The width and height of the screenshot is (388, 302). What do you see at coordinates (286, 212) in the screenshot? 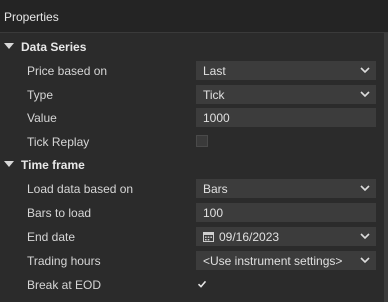
I see `bars-to-load-input: 100` at bounding box center [286, 212].